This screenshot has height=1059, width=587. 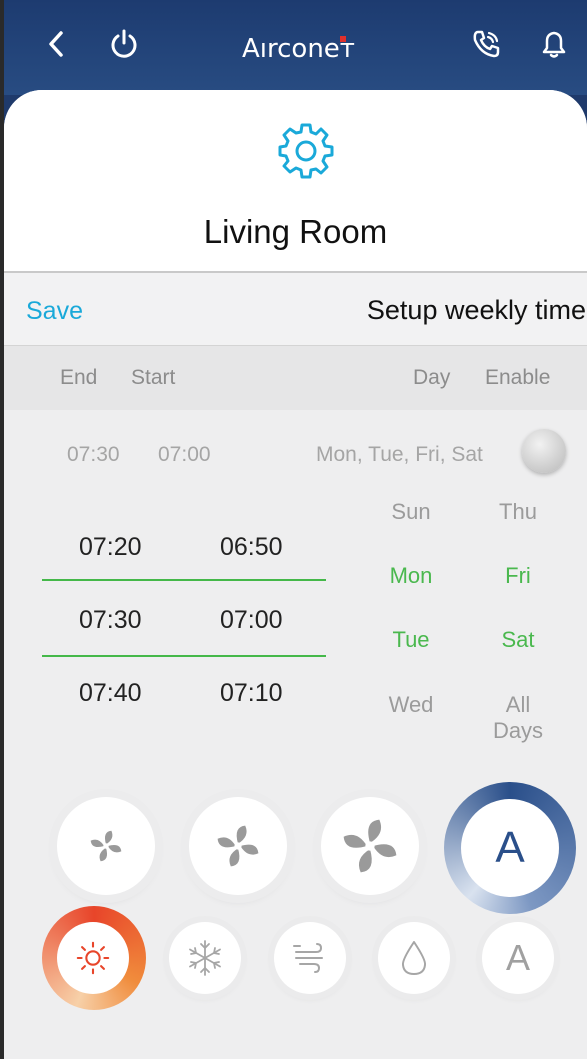 What do you see at coordinates (544, 451) in the screenshot?
I see `enable-toggle` at bounding box center [544, 451].